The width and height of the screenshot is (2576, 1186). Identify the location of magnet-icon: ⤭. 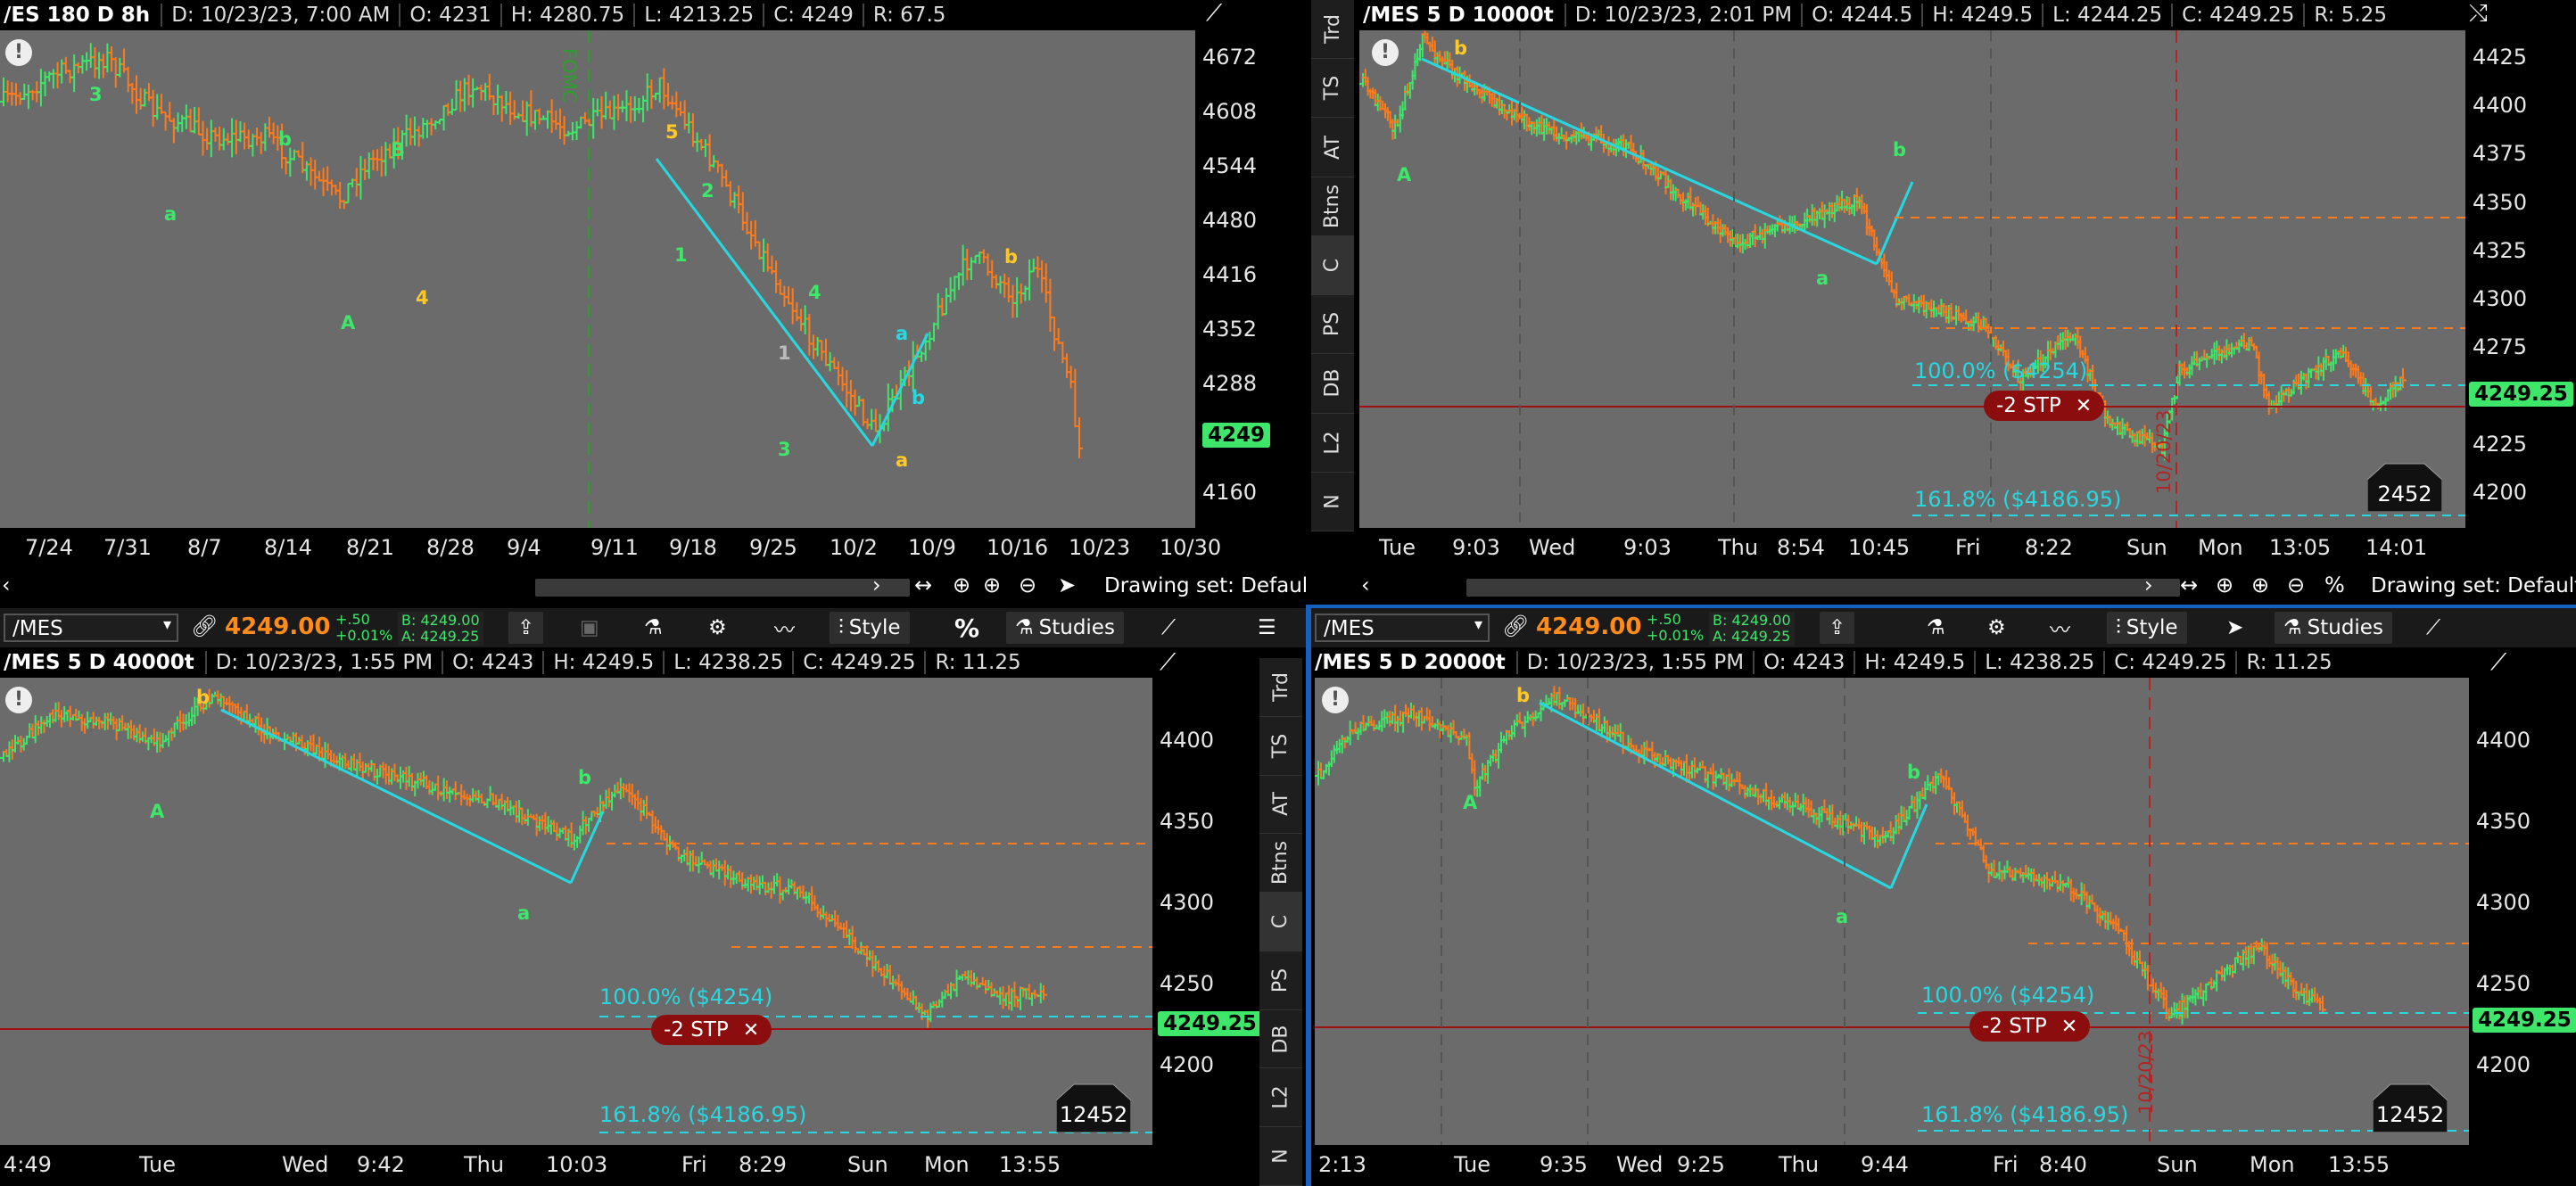
(2478, 14).